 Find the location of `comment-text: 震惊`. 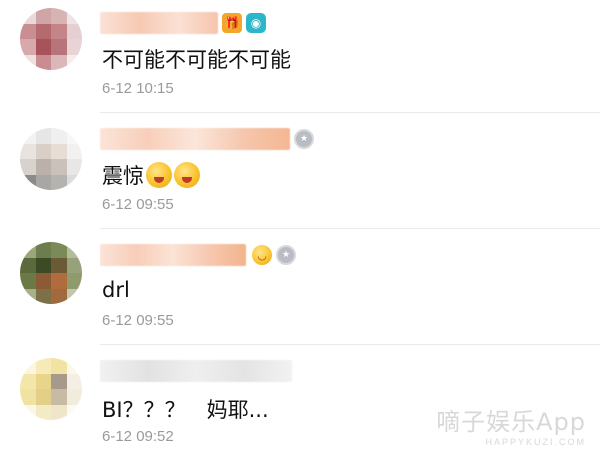

comment-text: 震惊 is located at coordinates (151, 175).